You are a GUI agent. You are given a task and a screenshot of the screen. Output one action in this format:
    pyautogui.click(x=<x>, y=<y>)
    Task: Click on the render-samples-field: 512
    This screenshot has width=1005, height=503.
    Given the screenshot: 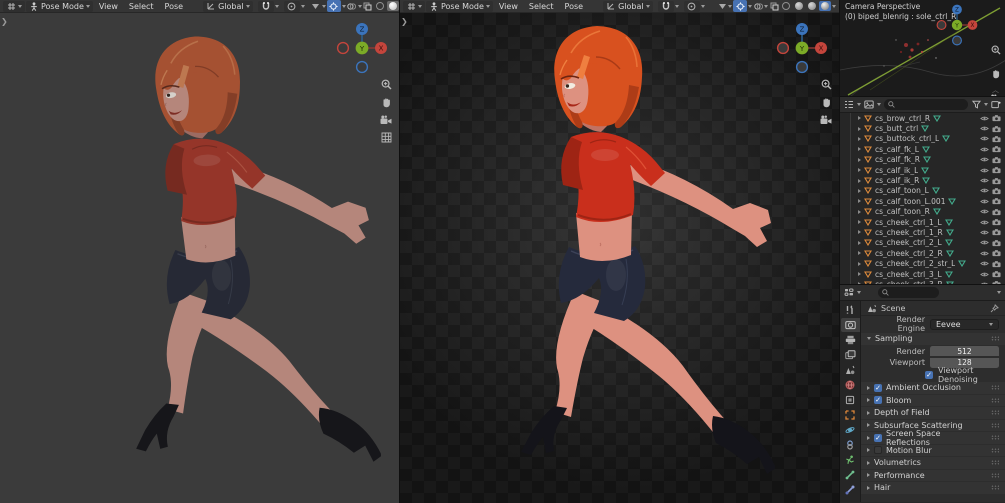 What is the action you would take?
    pyautogui.click(x=964, y=351)
    